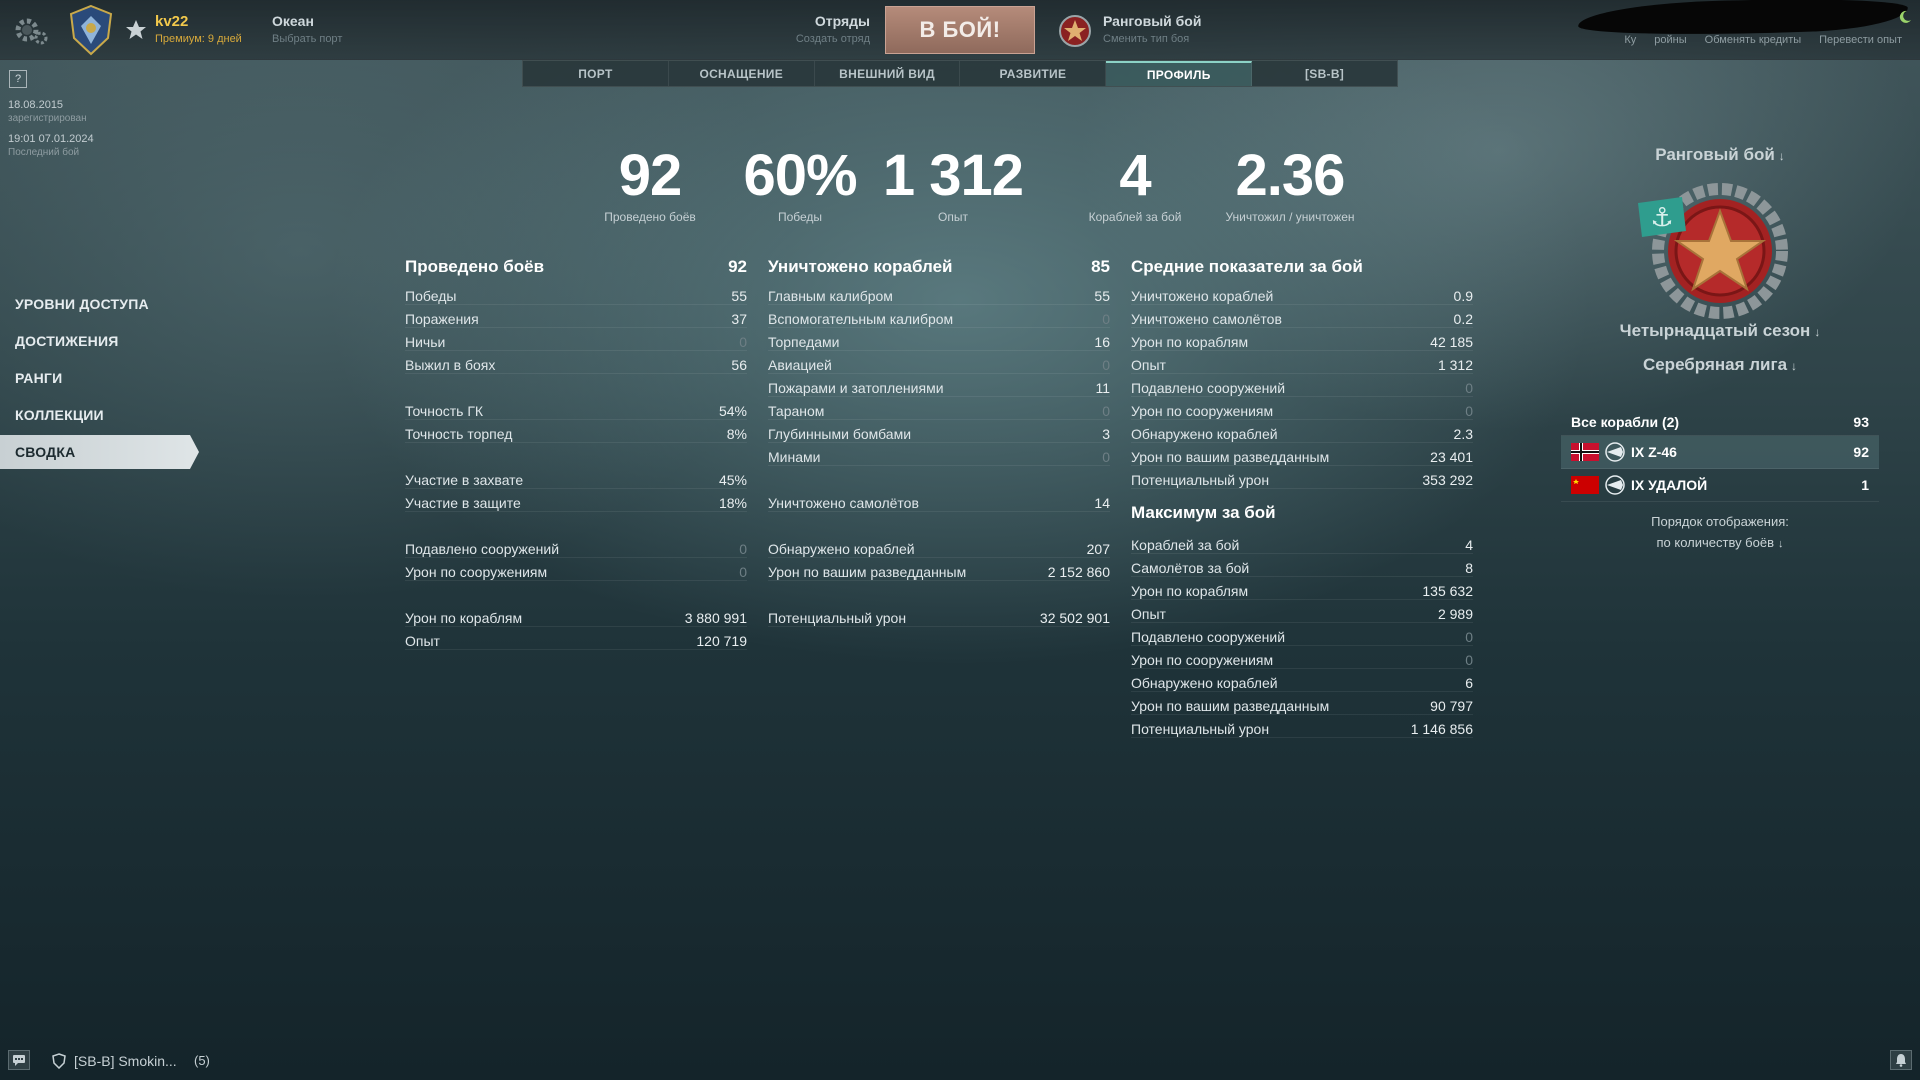  Describe the element at coordinates (171, 21) in the screenshot. I see `player-name: kv22` at that location.